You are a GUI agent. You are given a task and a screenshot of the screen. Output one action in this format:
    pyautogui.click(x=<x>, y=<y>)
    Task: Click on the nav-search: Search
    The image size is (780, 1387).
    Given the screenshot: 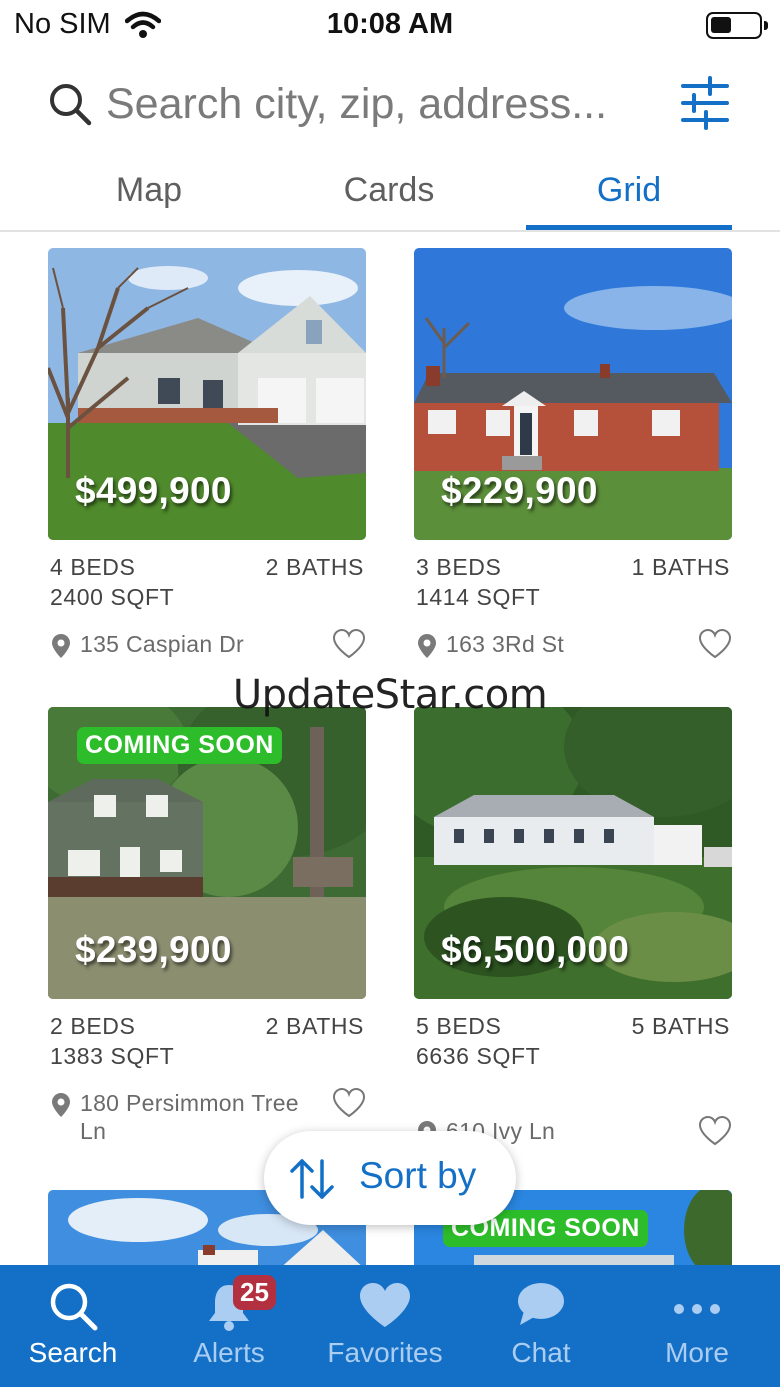 What is the action you would take?
    pyautogui.click(x=75, y=1326)
    